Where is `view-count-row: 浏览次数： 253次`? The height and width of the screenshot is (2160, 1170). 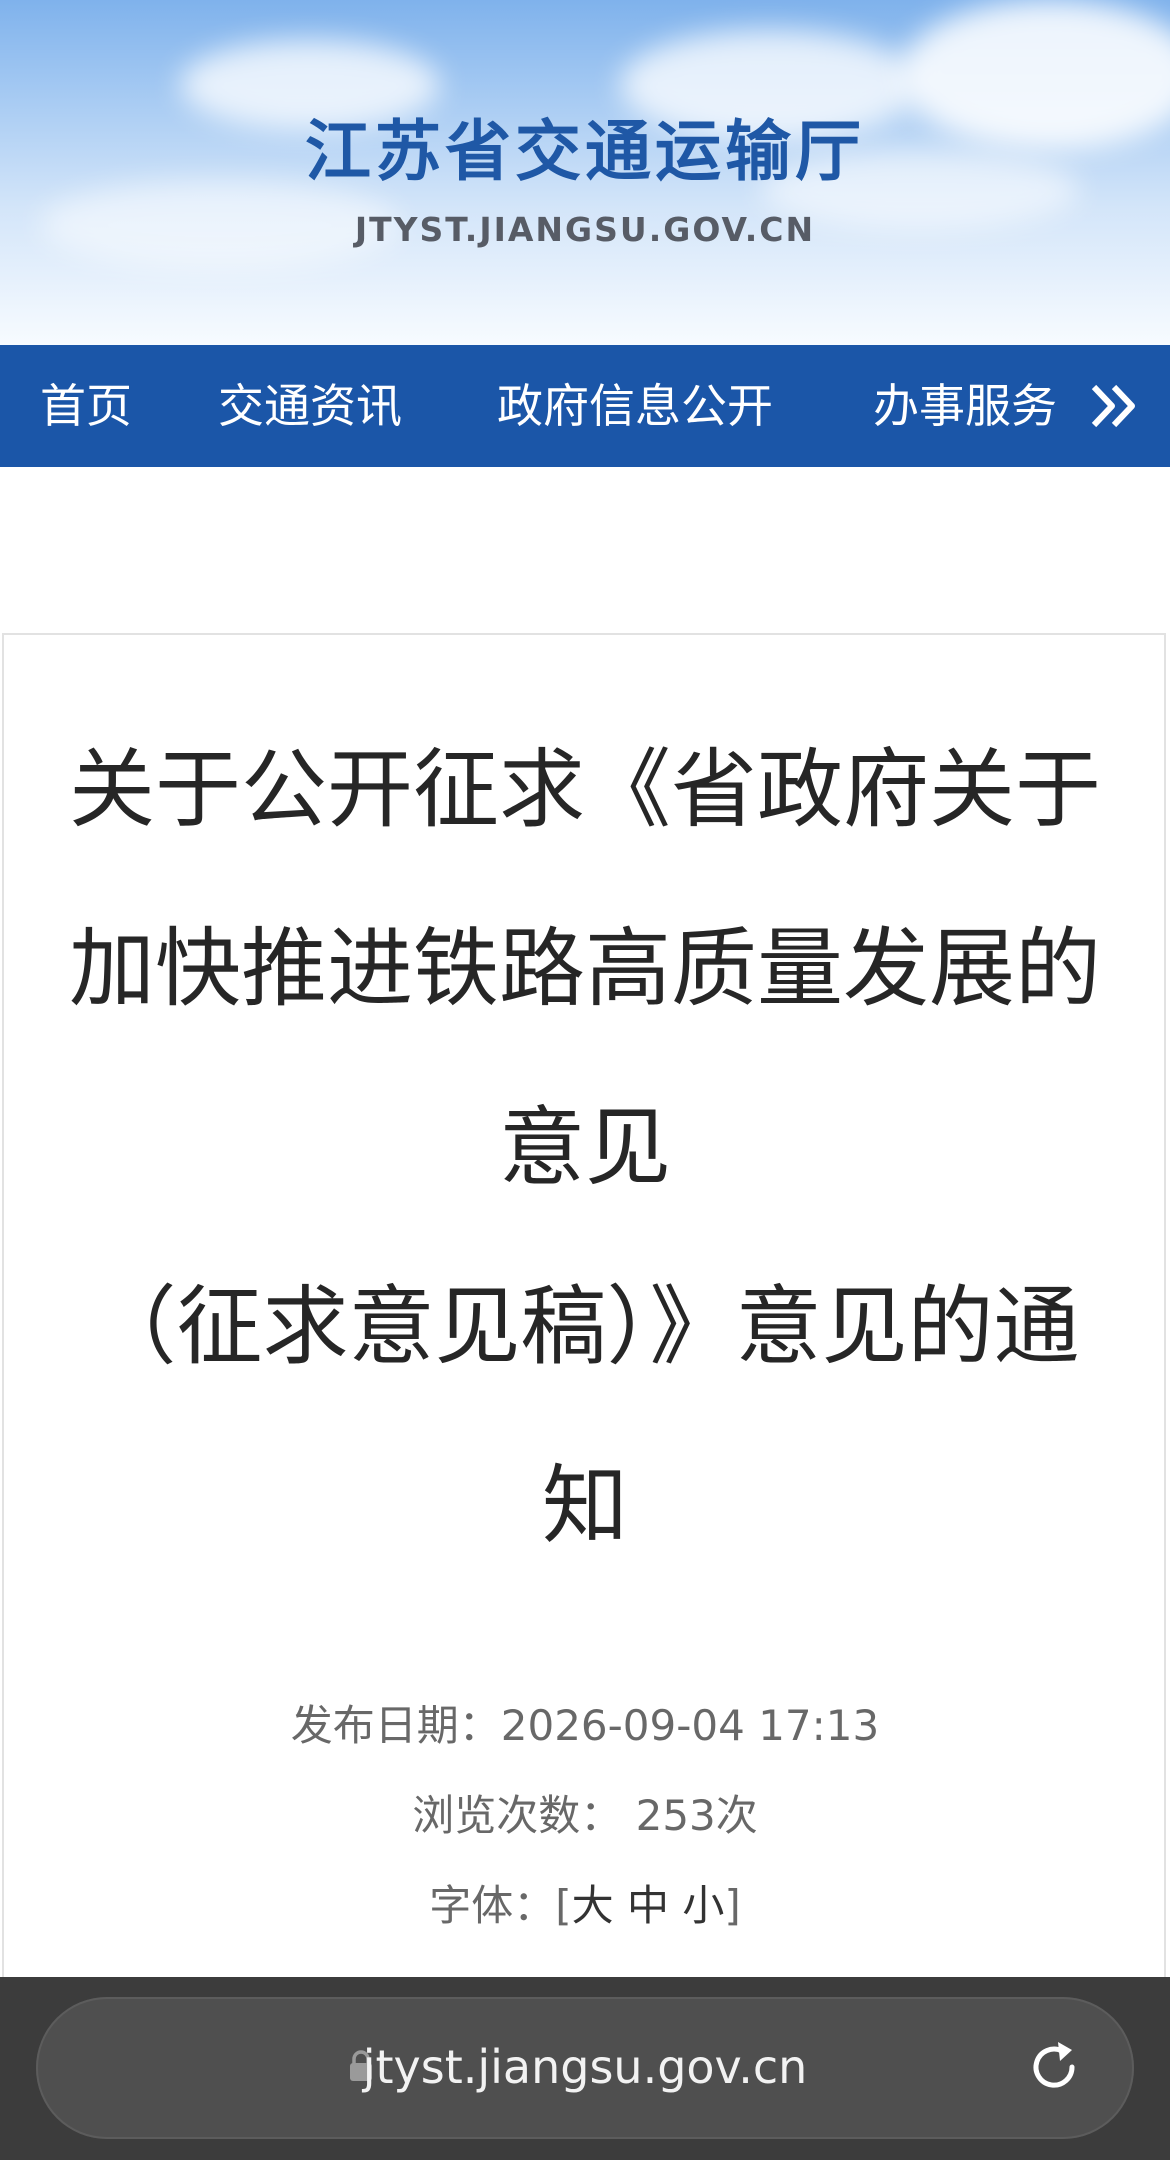 view-count-row: 浏览次数： 253次 is located at coordinates (585, 1812).